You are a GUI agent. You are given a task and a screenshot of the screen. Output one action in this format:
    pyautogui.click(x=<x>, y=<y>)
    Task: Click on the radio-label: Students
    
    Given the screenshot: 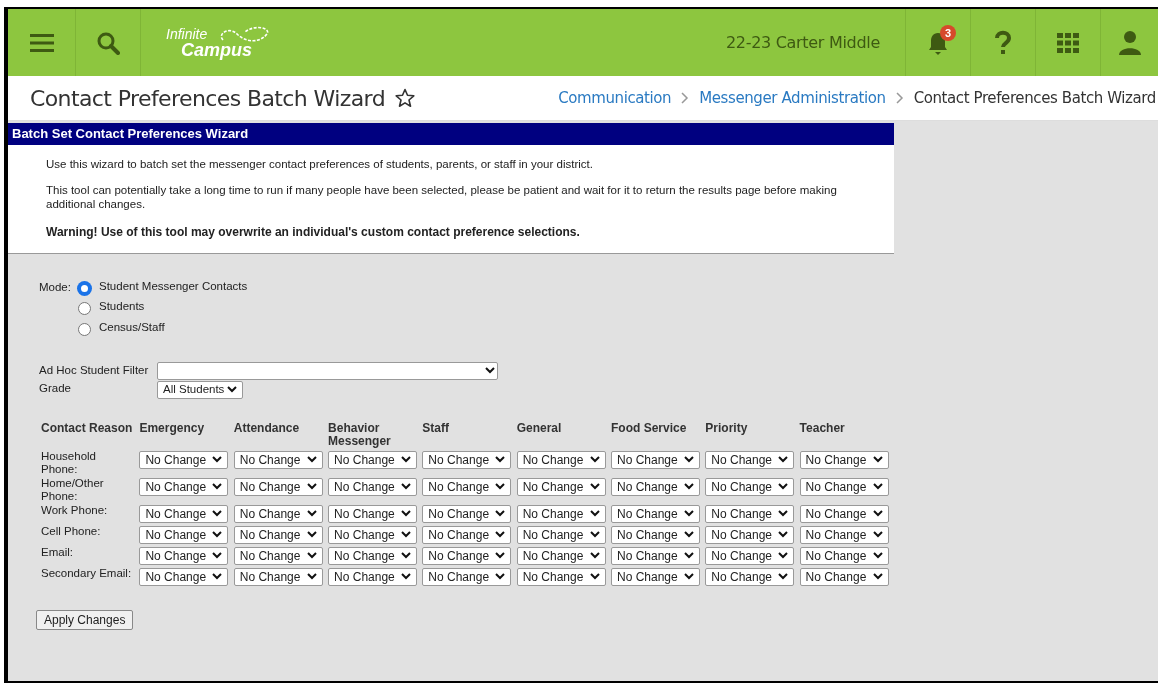 What is the action you would take?
    pyautogui.click(x=121, y=307)
    